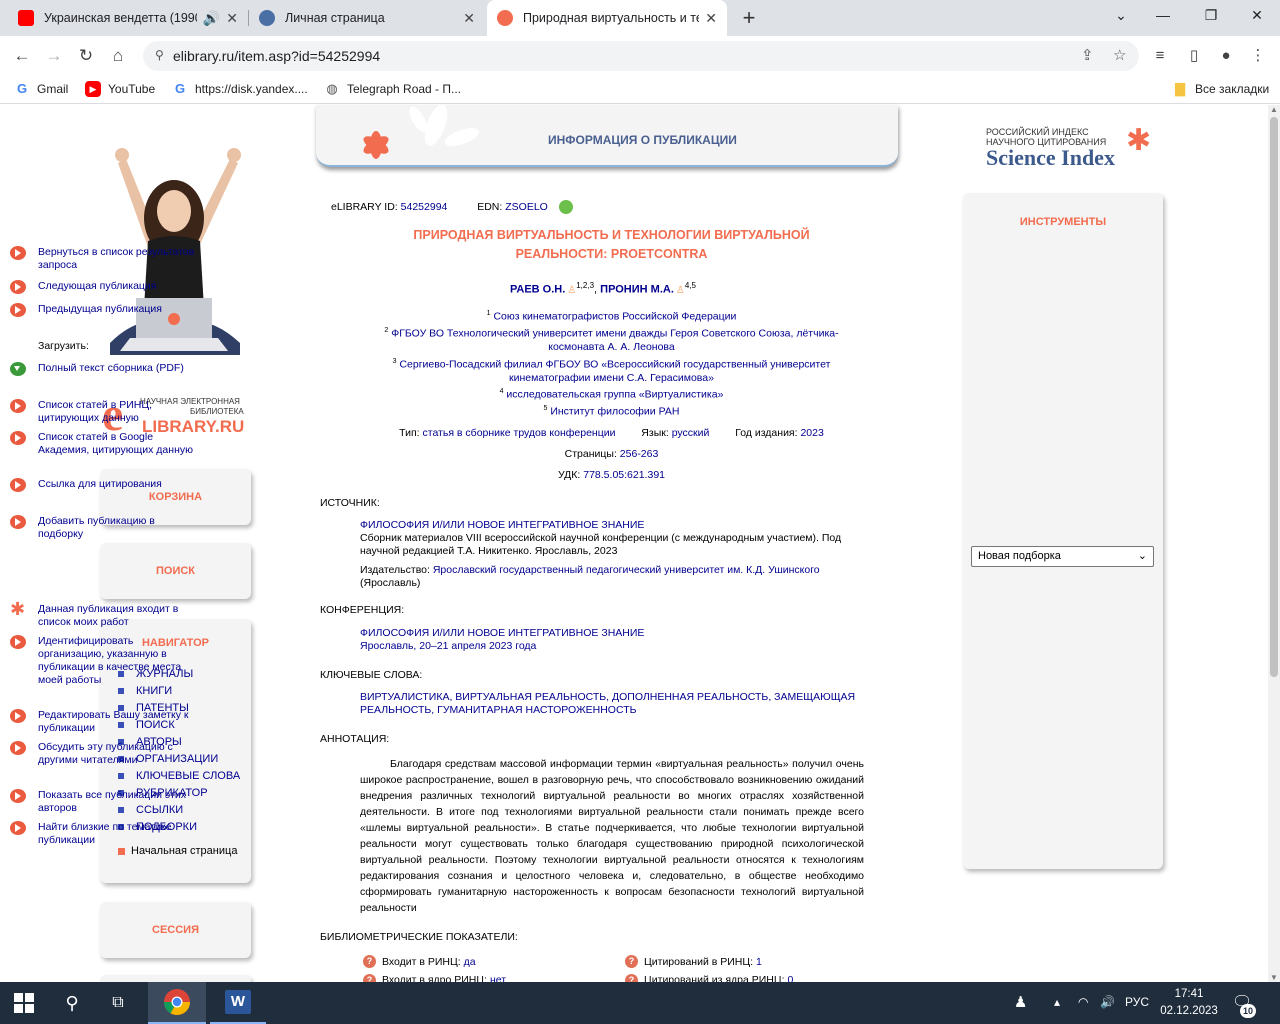  Describe the element at coordinates (367, 18) in the screenshot. I see `browser-tab-personal: Личная страница ✕` at that location.